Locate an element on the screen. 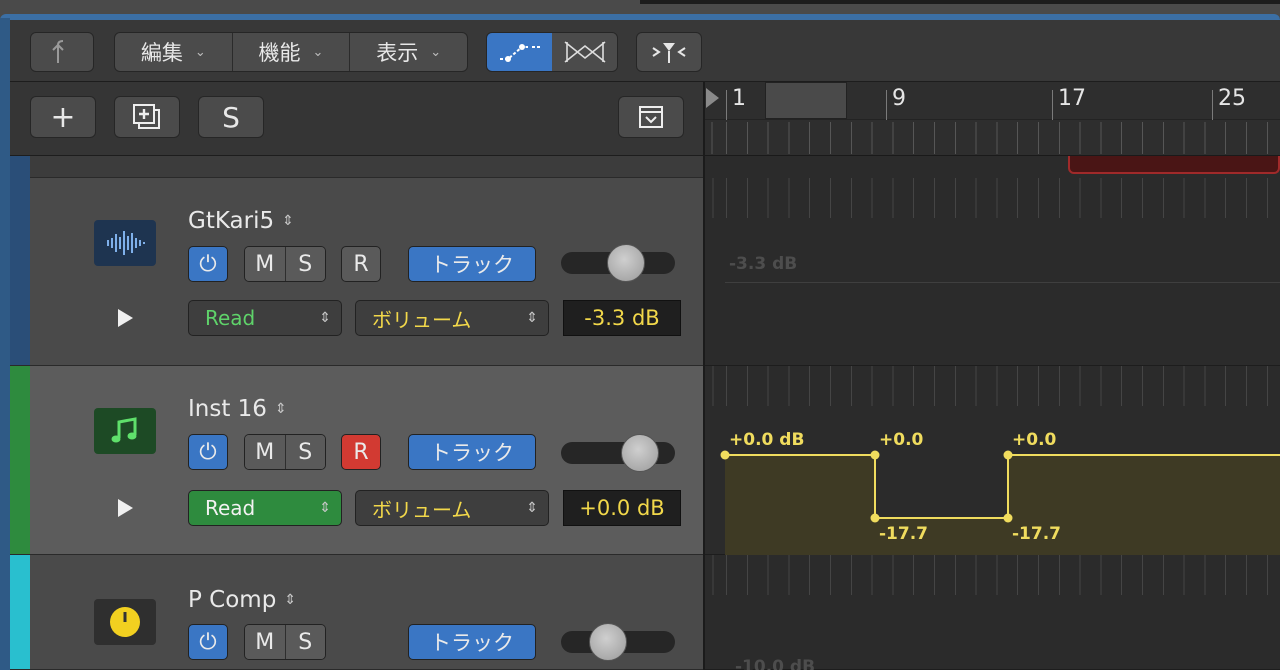 The image size is (1280, 670). bar-ruler: 1 9 17 25 is located at coordinates (992, 101).